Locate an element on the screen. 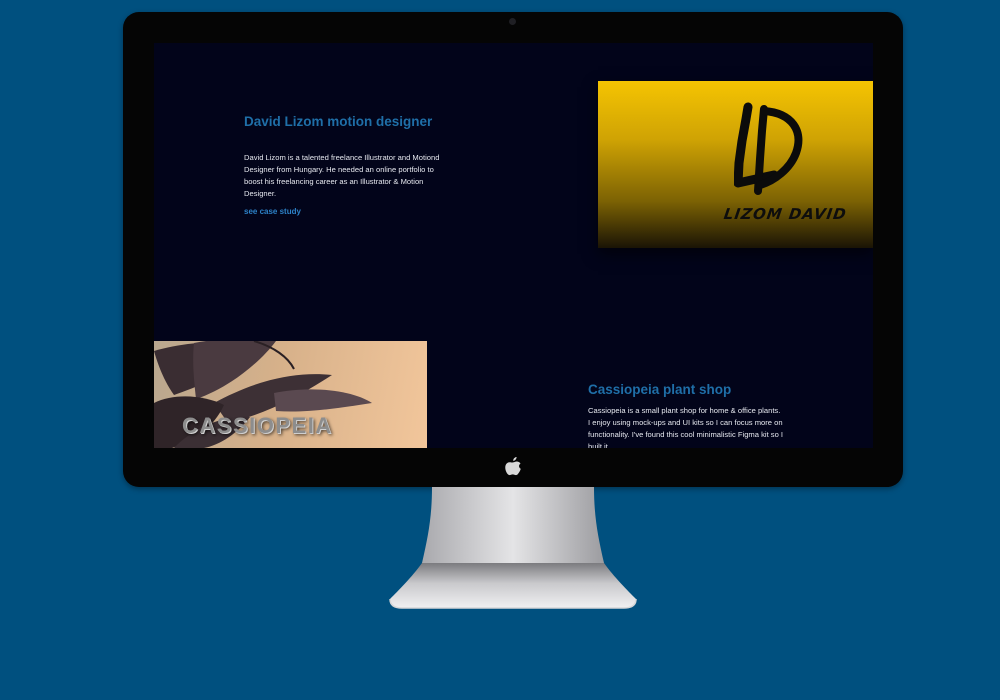 The width and height of the screenshot is (1000, 700). ld-monogram-icon is located at coordinates (768, 148).